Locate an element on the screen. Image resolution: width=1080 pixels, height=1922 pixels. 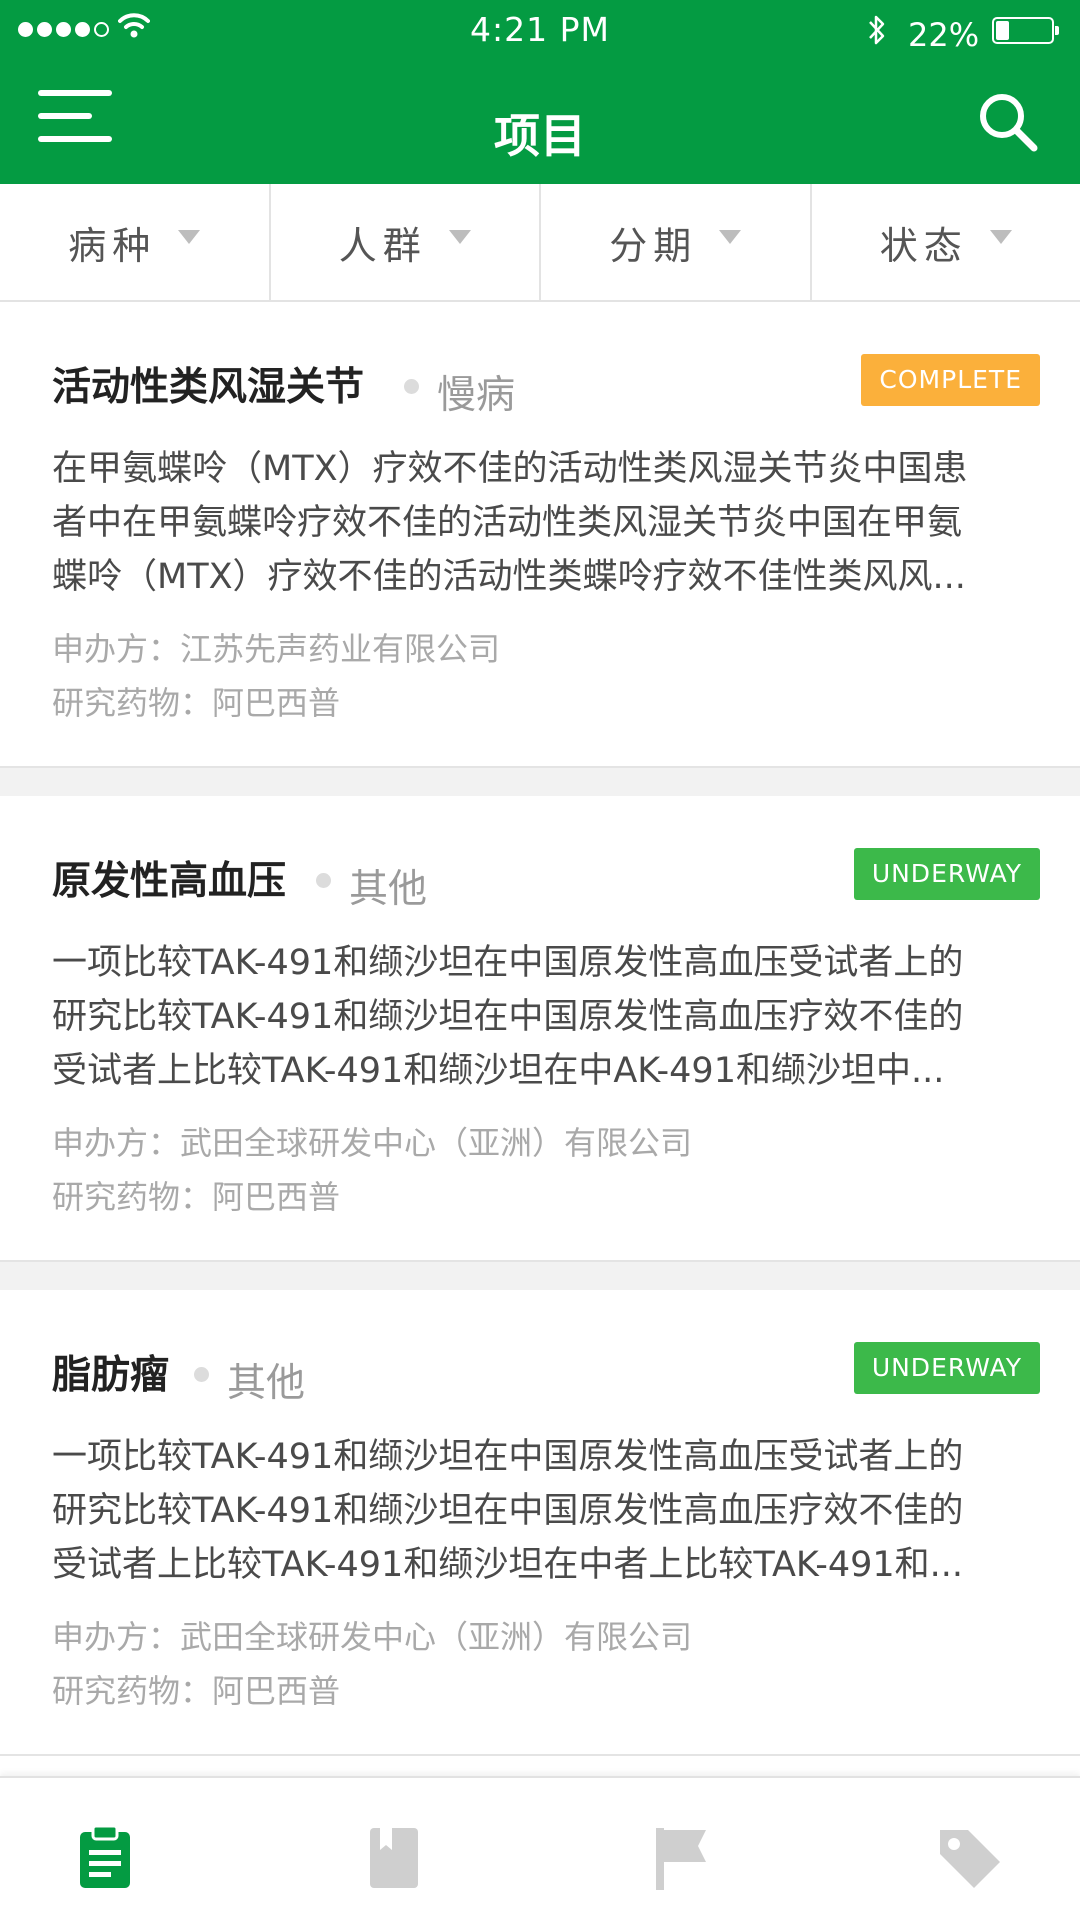
status-bar: 4:21 PM 22% is located at coordinates (540, 32).